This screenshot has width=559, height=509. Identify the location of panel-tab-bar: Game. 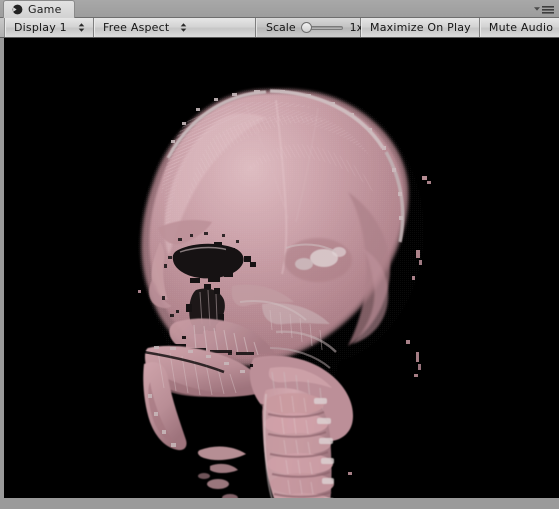
(279, 9).